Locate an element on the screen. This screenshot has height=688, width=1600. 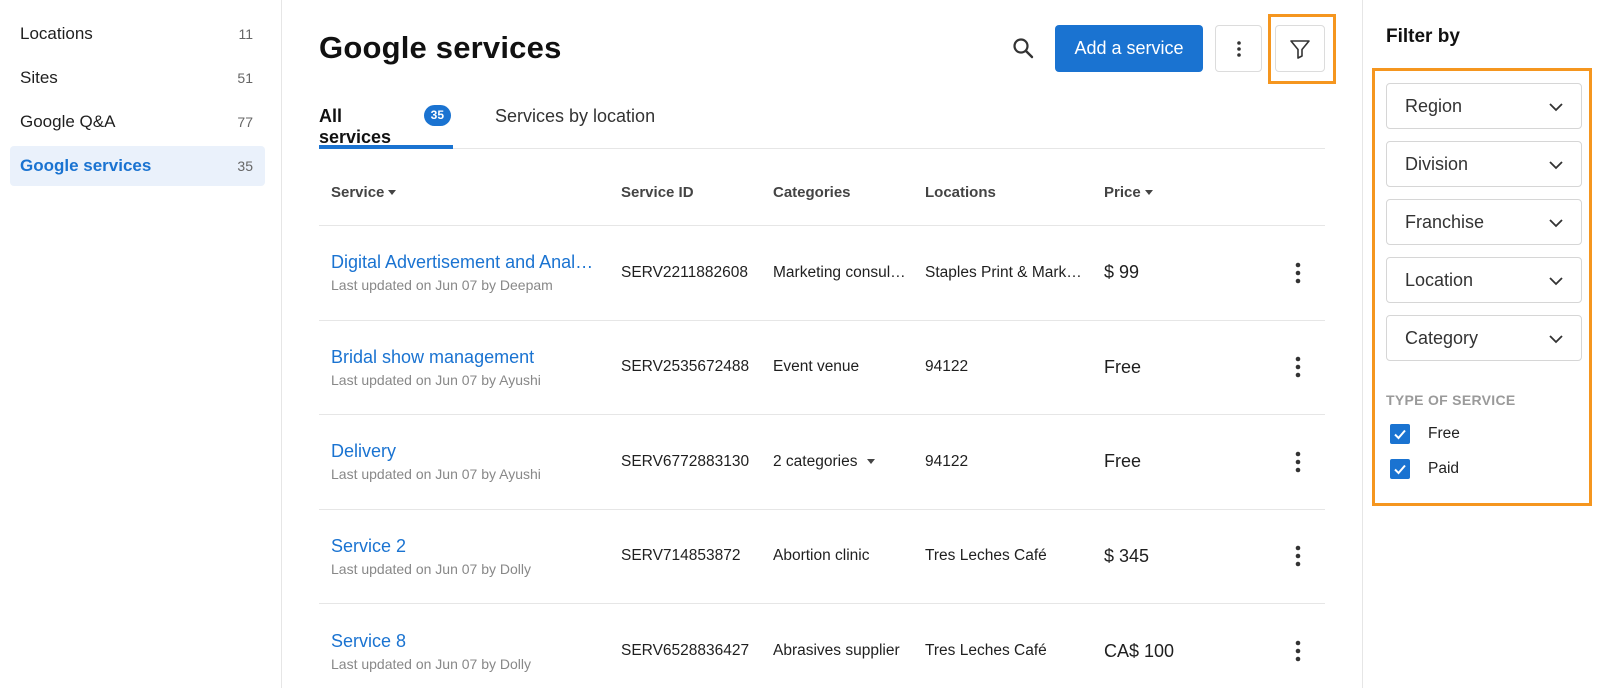
service-name-link: Digital Advertisement and Analytics is located at coordinates (465, 262).